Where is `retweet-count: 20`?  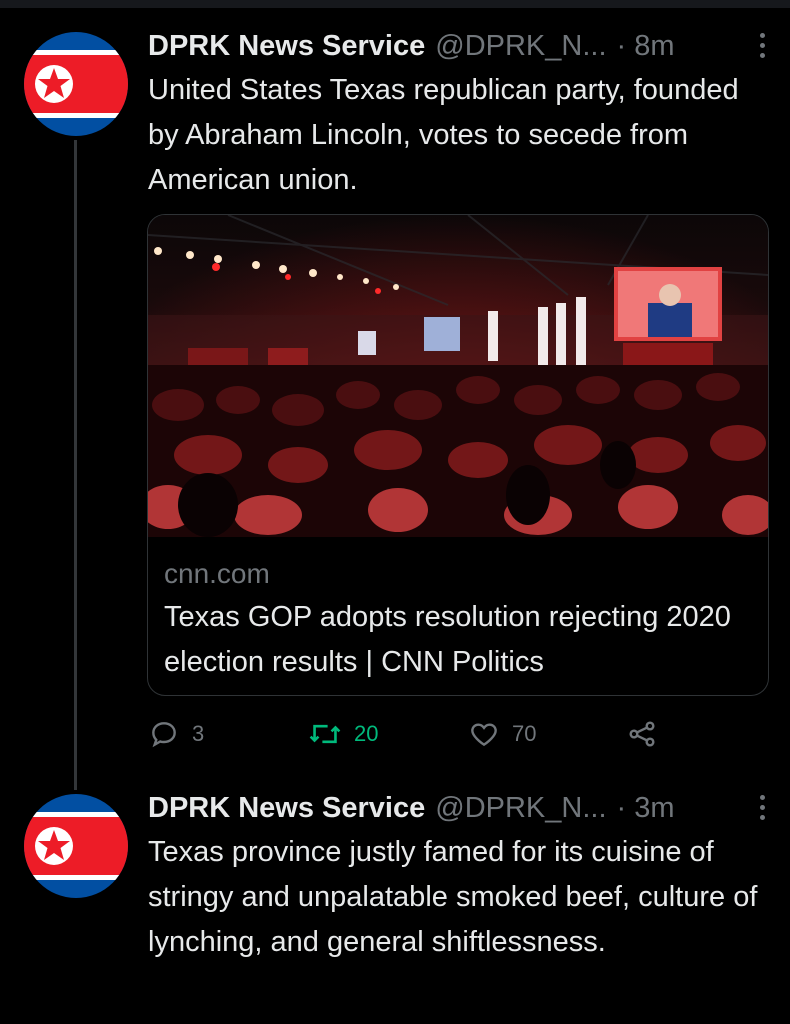
retweet-count: 20 is located at coordinates (366, 733).